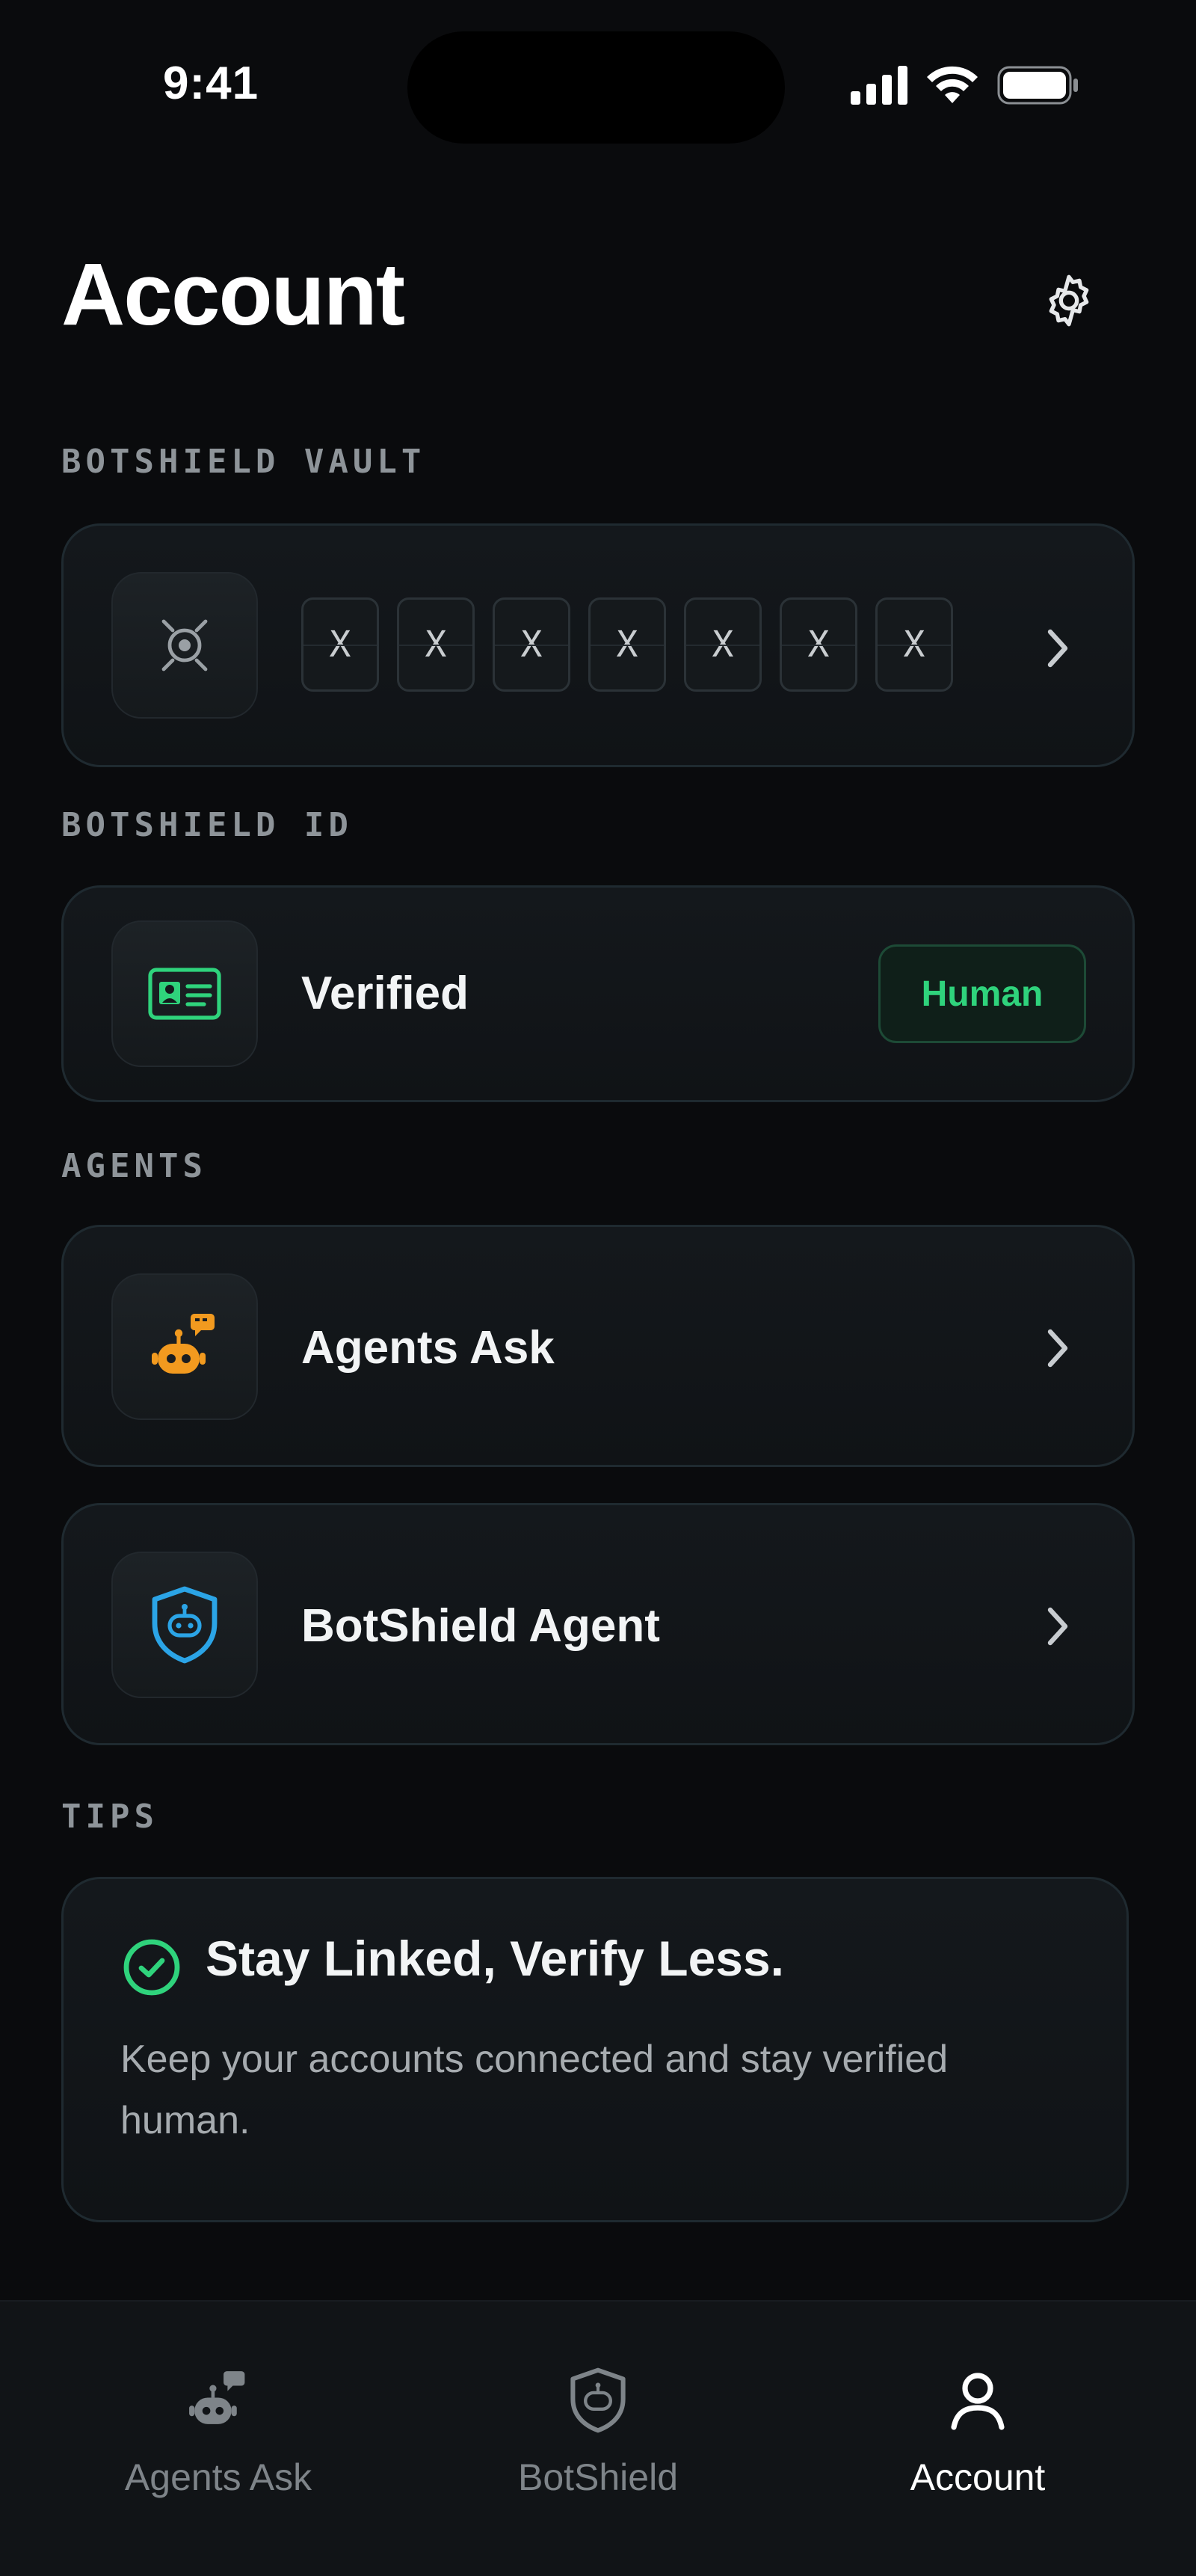  What do you see at coordinates (496, 1958) in the screenshot?
I see `tips-title: Stay Linked, Verify Less.` at bounding box center [496, 1958].